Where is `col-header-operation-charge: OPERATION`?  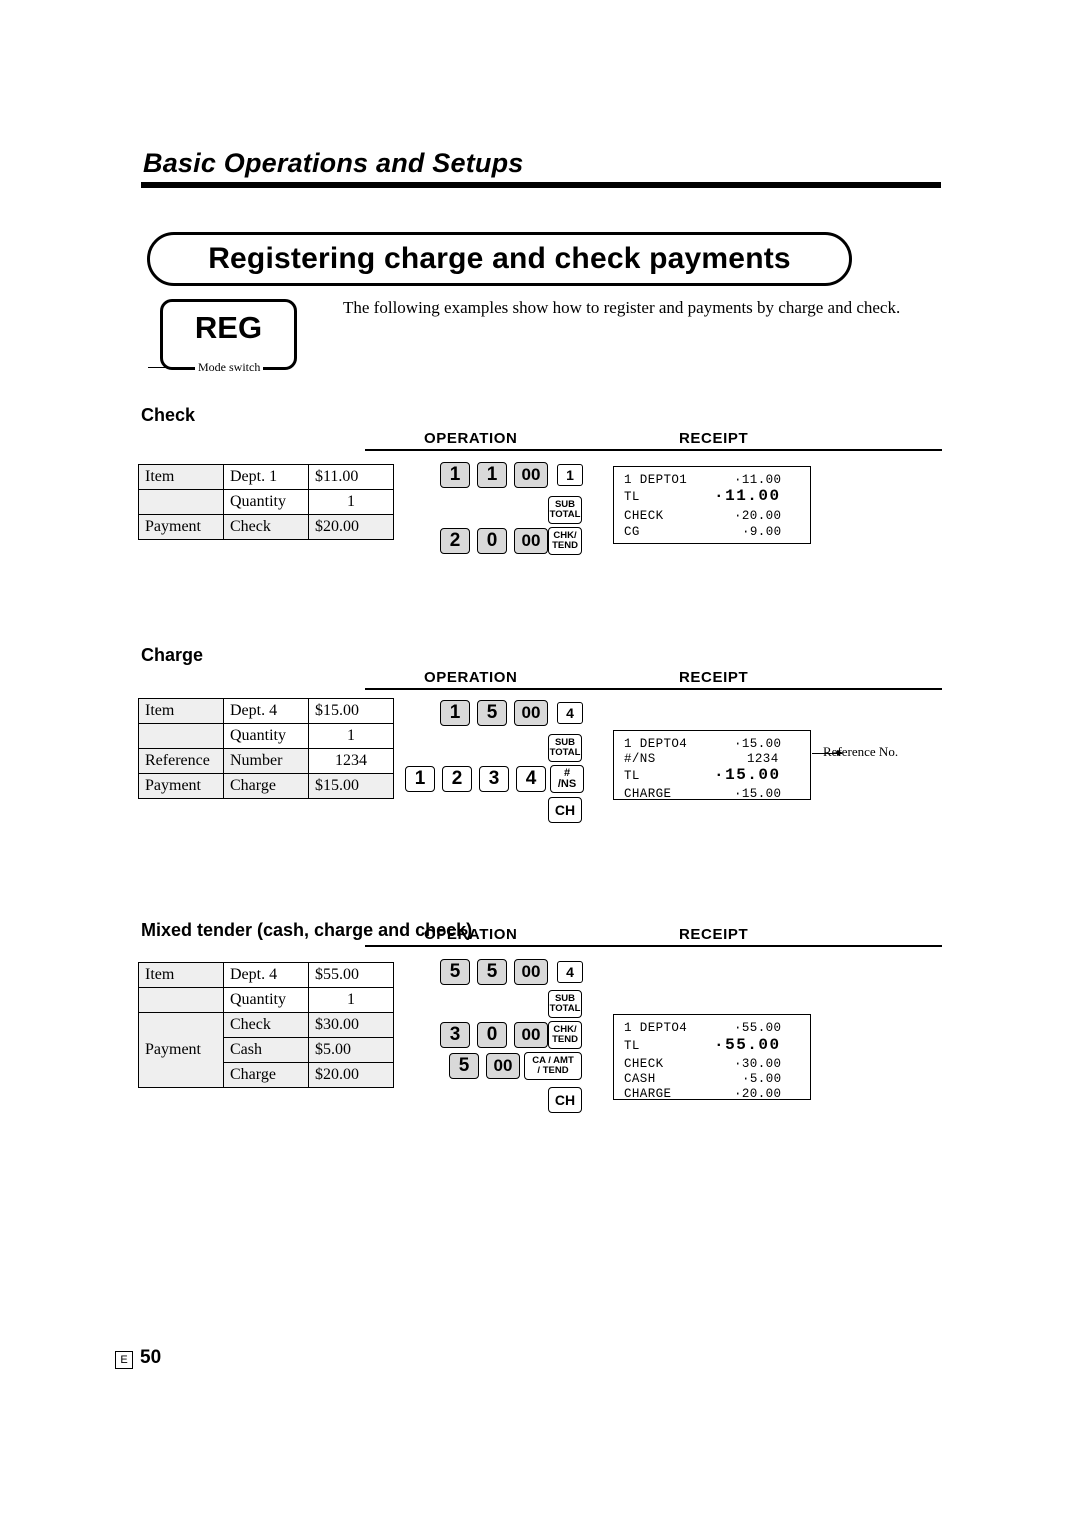
col-header-operation-charge: OPERATION is located at coordinates (471, 677).